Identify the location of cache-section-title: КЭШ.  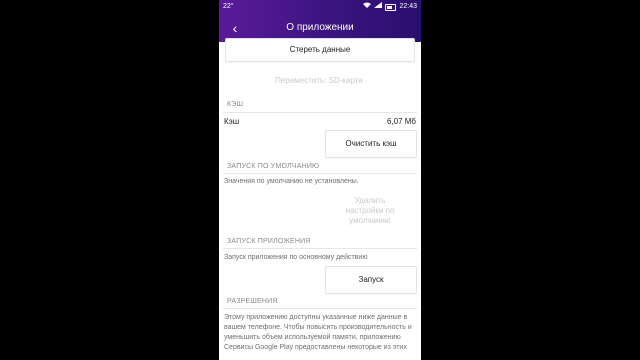
(235, 104).